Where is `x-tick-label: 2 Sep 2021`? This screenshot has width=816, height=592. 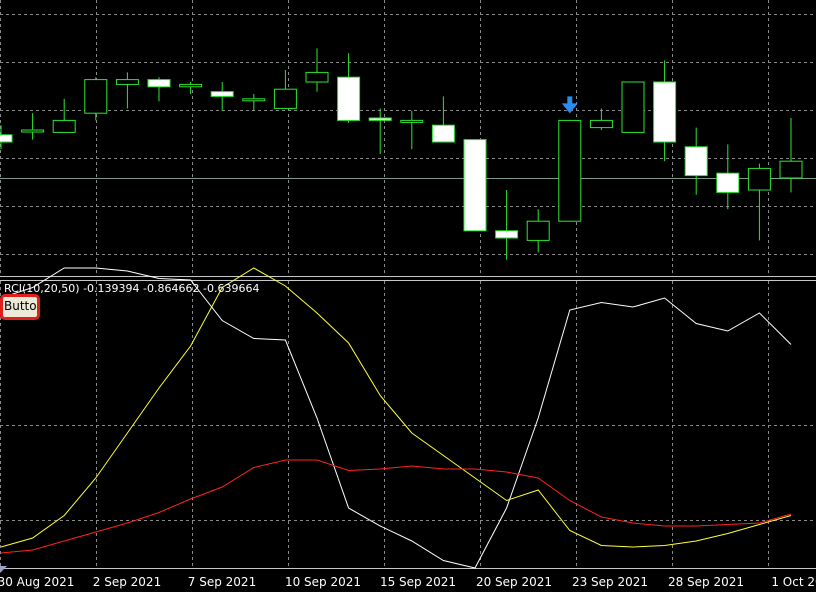 x-tick-label: 2 Sep 2021 is located at coordinates (127, 582).